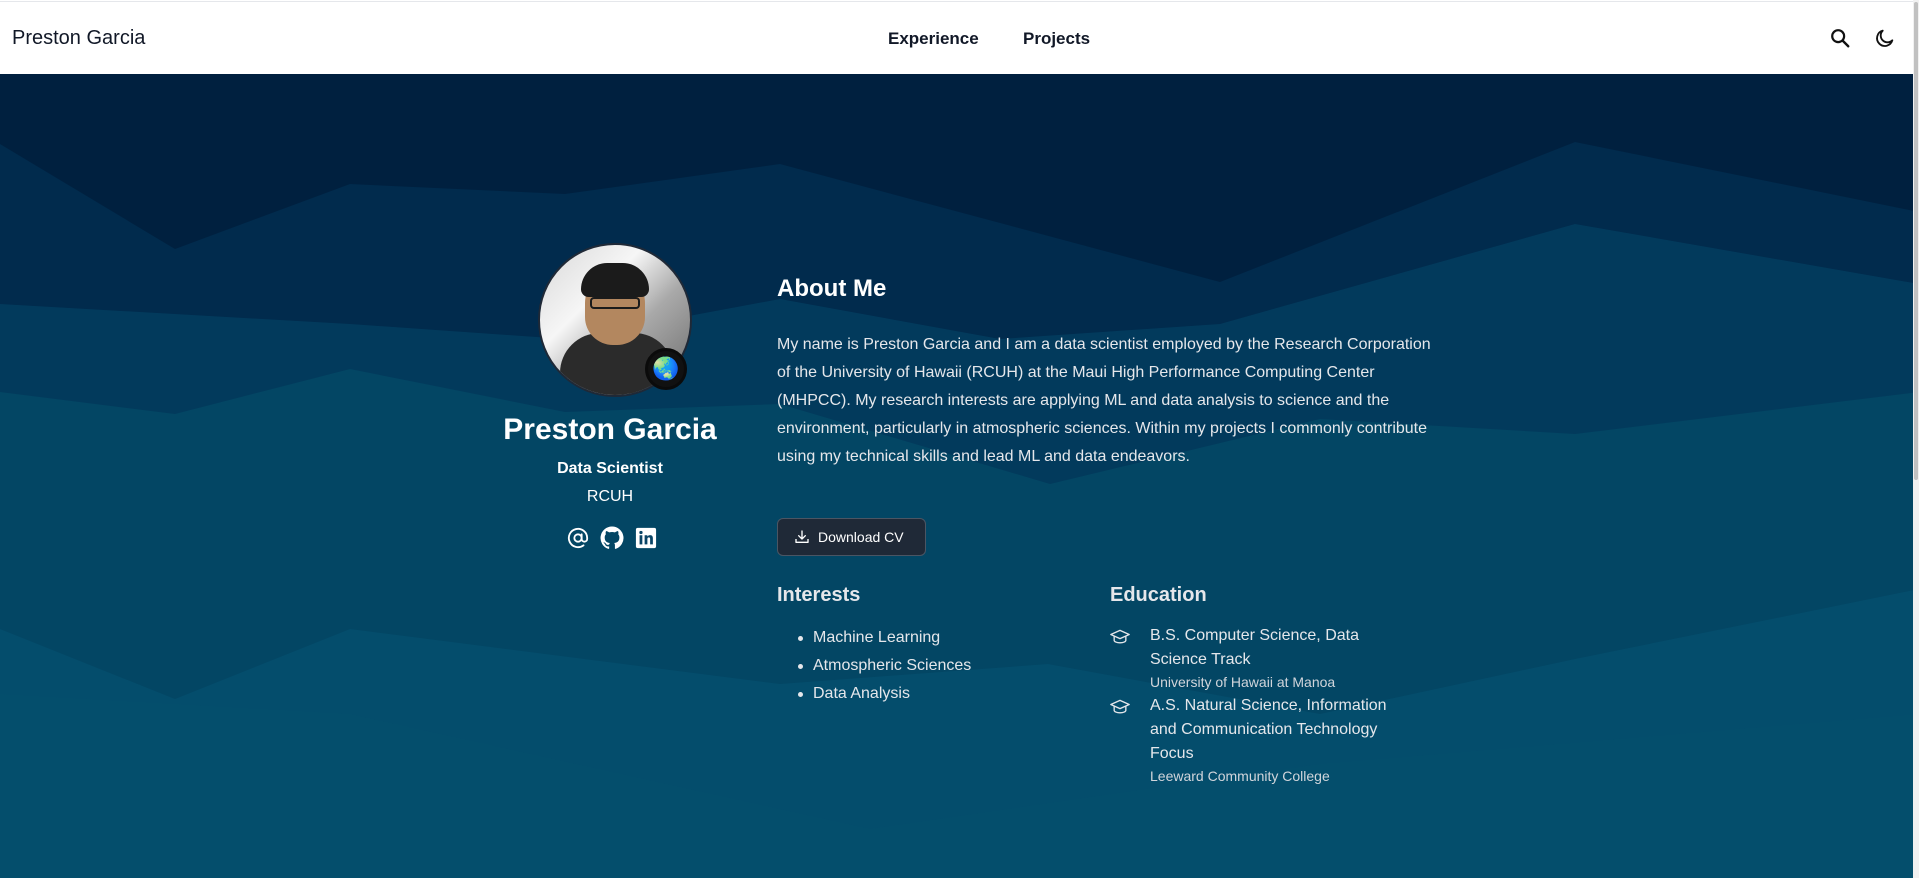 The width and height of the screenshot is (1919, 878). I want to click on top-navbar: Preston Garcia Experience Projects, so click(959, 37).